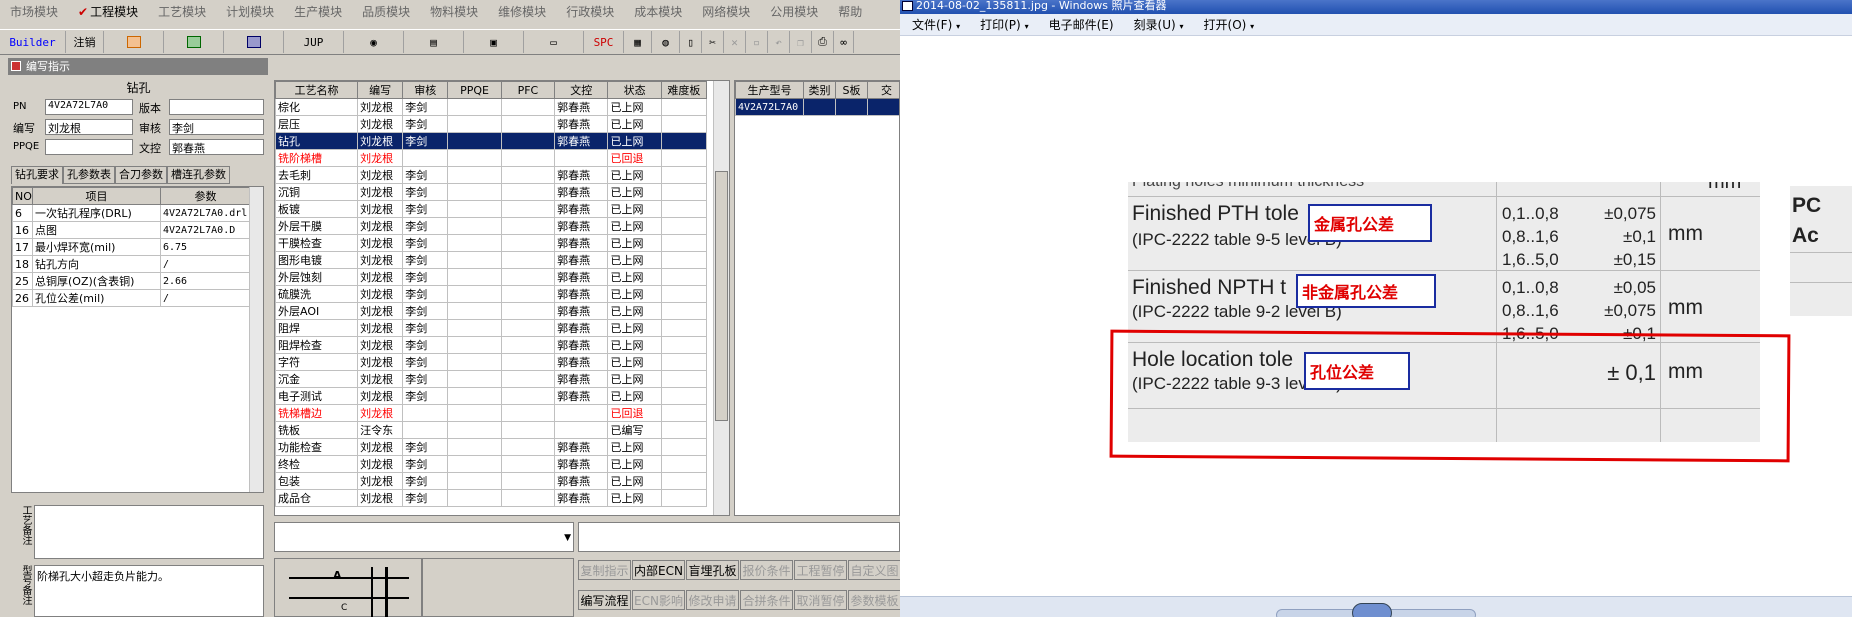 The width and height of the screenshot is (1852, 617). I want to click on param-row: 17 最小焊环宽(mil) 6.75, so click(131, 247).